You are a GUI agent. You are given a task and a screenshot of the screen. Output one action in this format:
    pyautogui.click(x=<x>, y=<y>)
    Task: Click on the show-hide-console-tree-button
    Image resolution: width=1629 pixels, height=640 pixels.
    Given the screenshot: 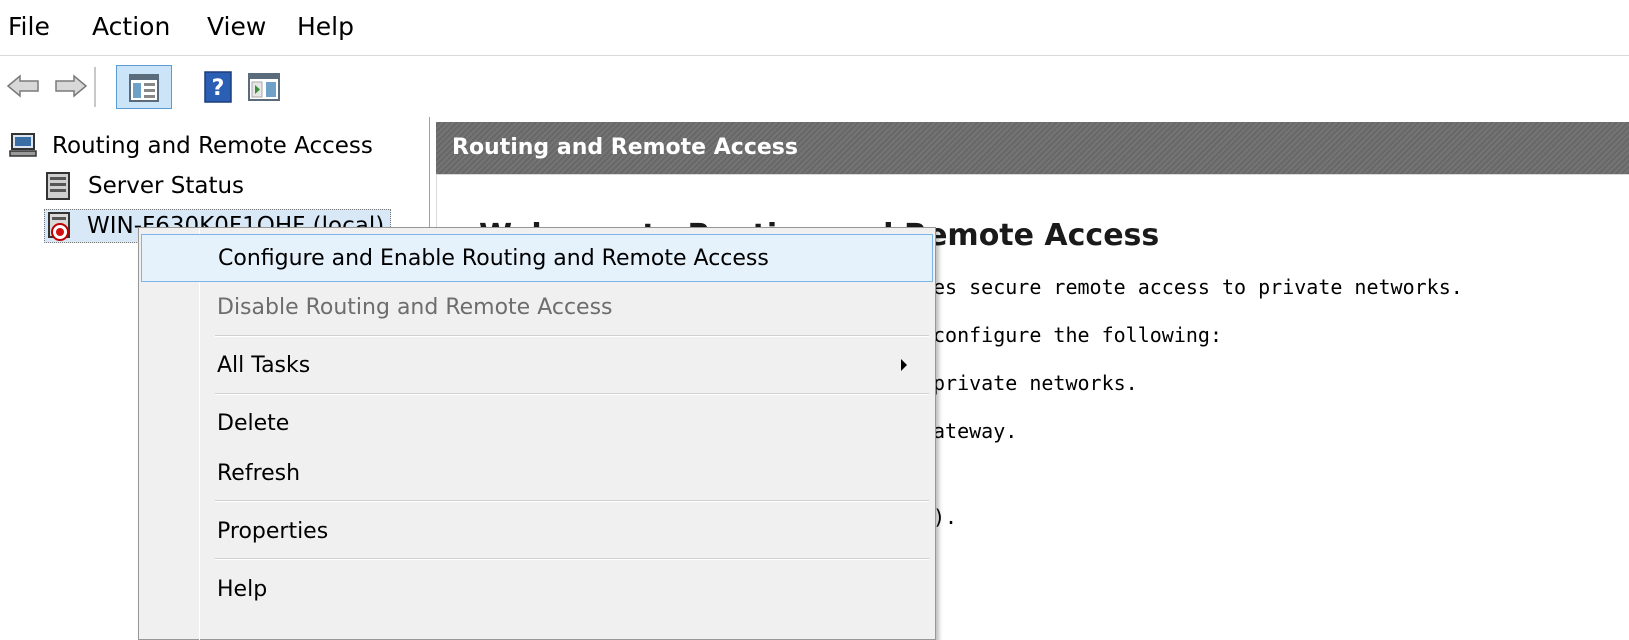 What is the action you would take?
    pyautogui.click(x=144, y=87)
    